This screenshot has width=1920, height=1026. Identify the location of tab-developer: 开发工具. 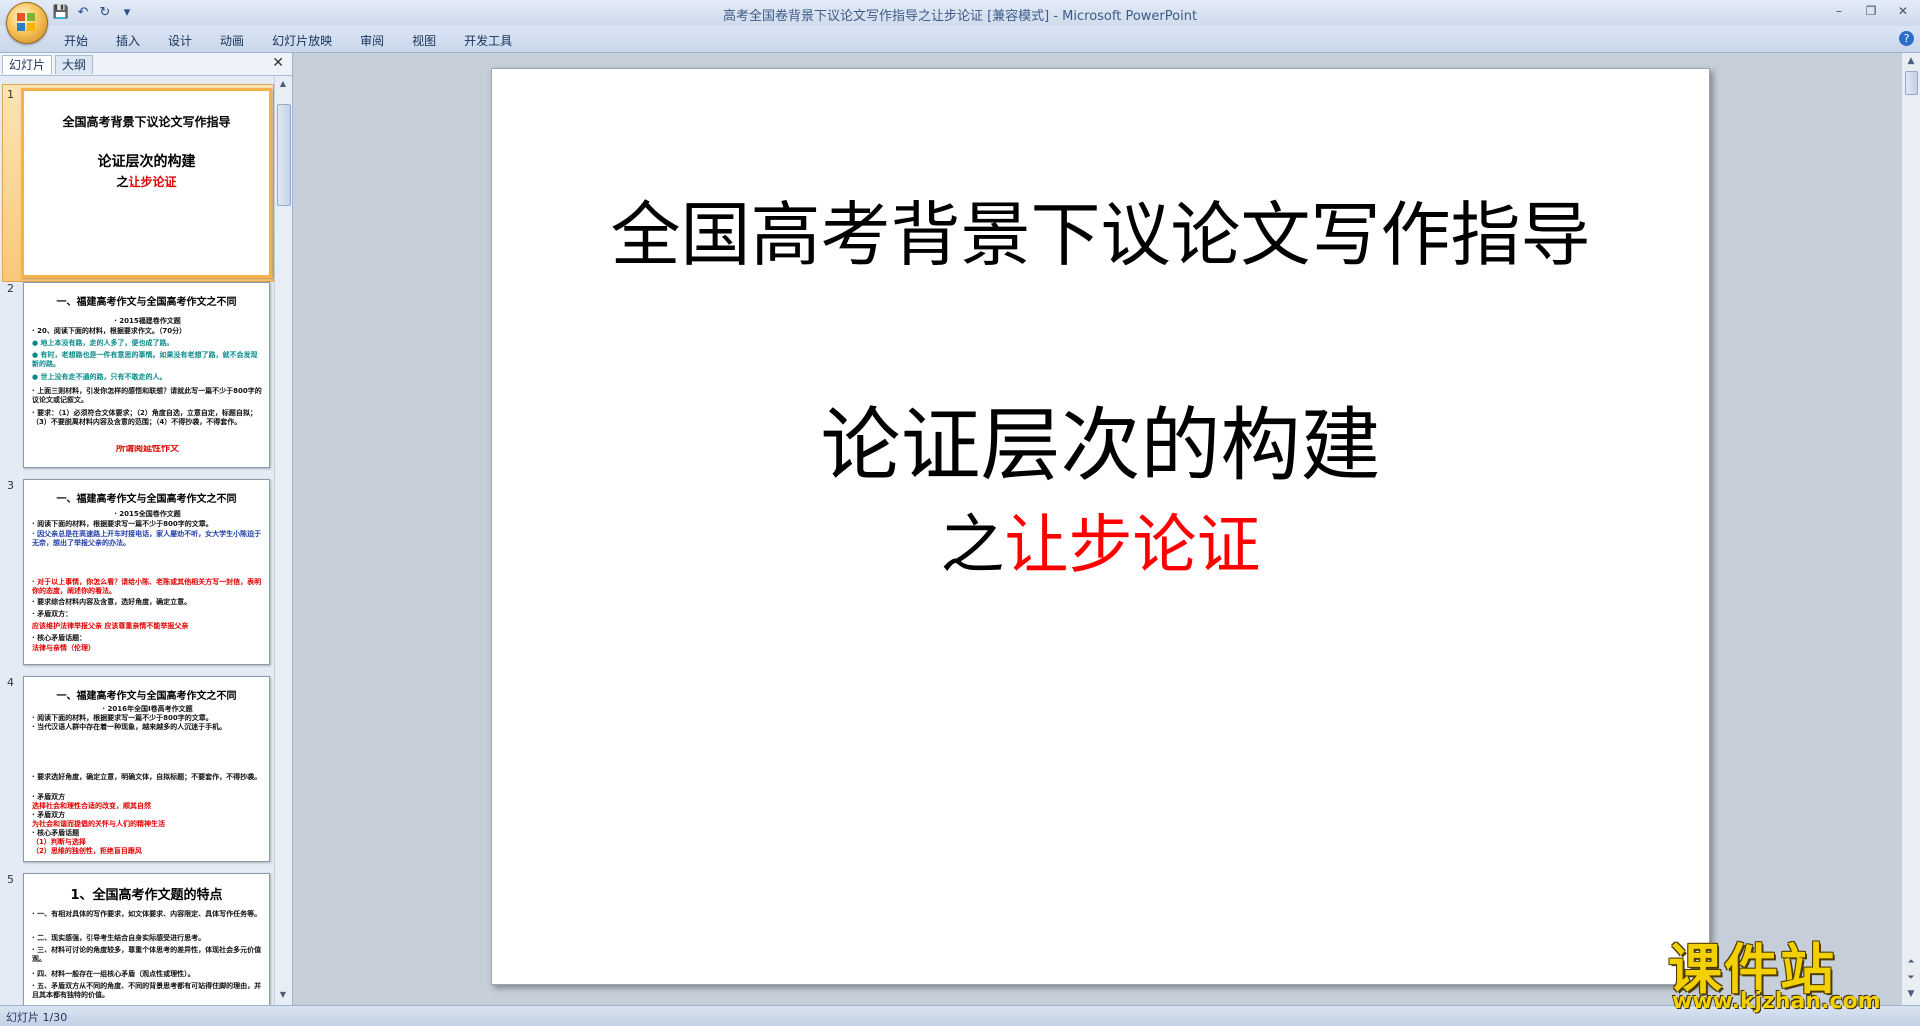
(488, 40).